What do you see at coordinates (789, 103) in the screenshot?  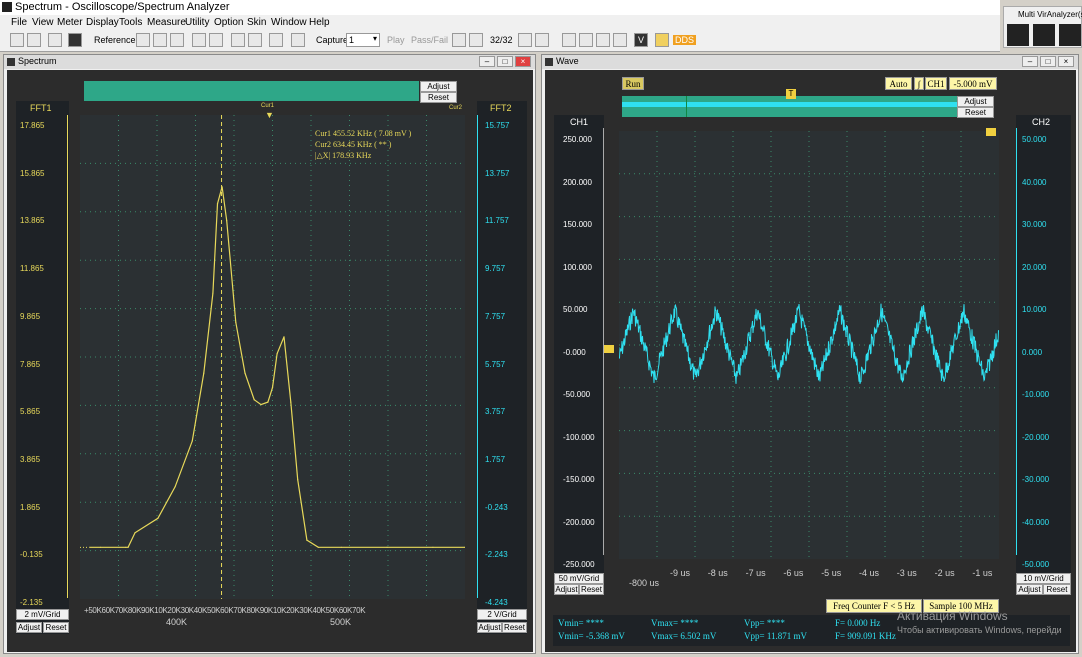 I see `wave-overview-bar: T` at bounding box center [789, 103].